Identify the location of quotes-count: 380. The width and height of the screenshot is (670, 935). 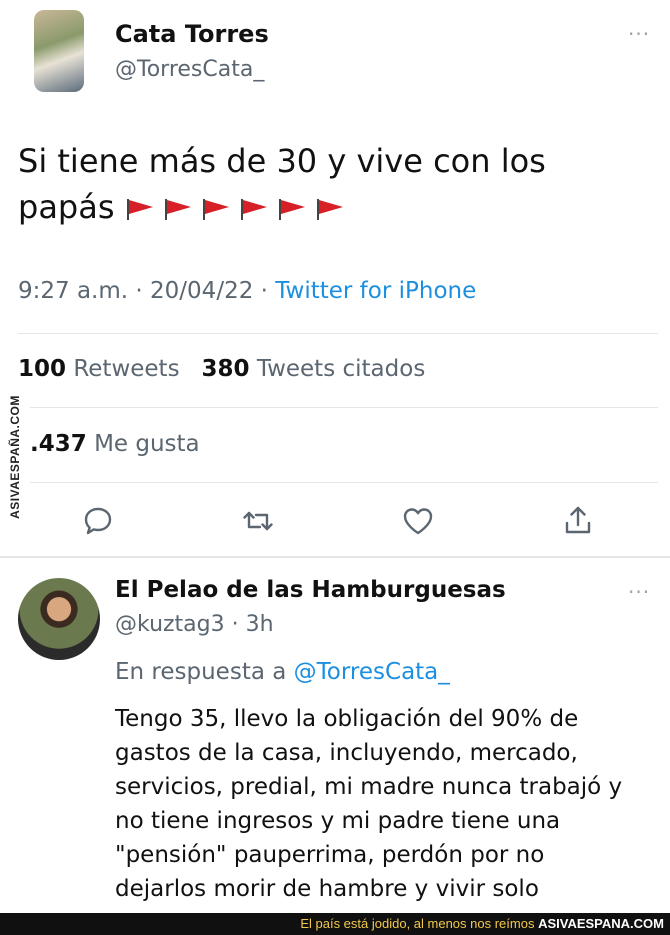
(226, 369).